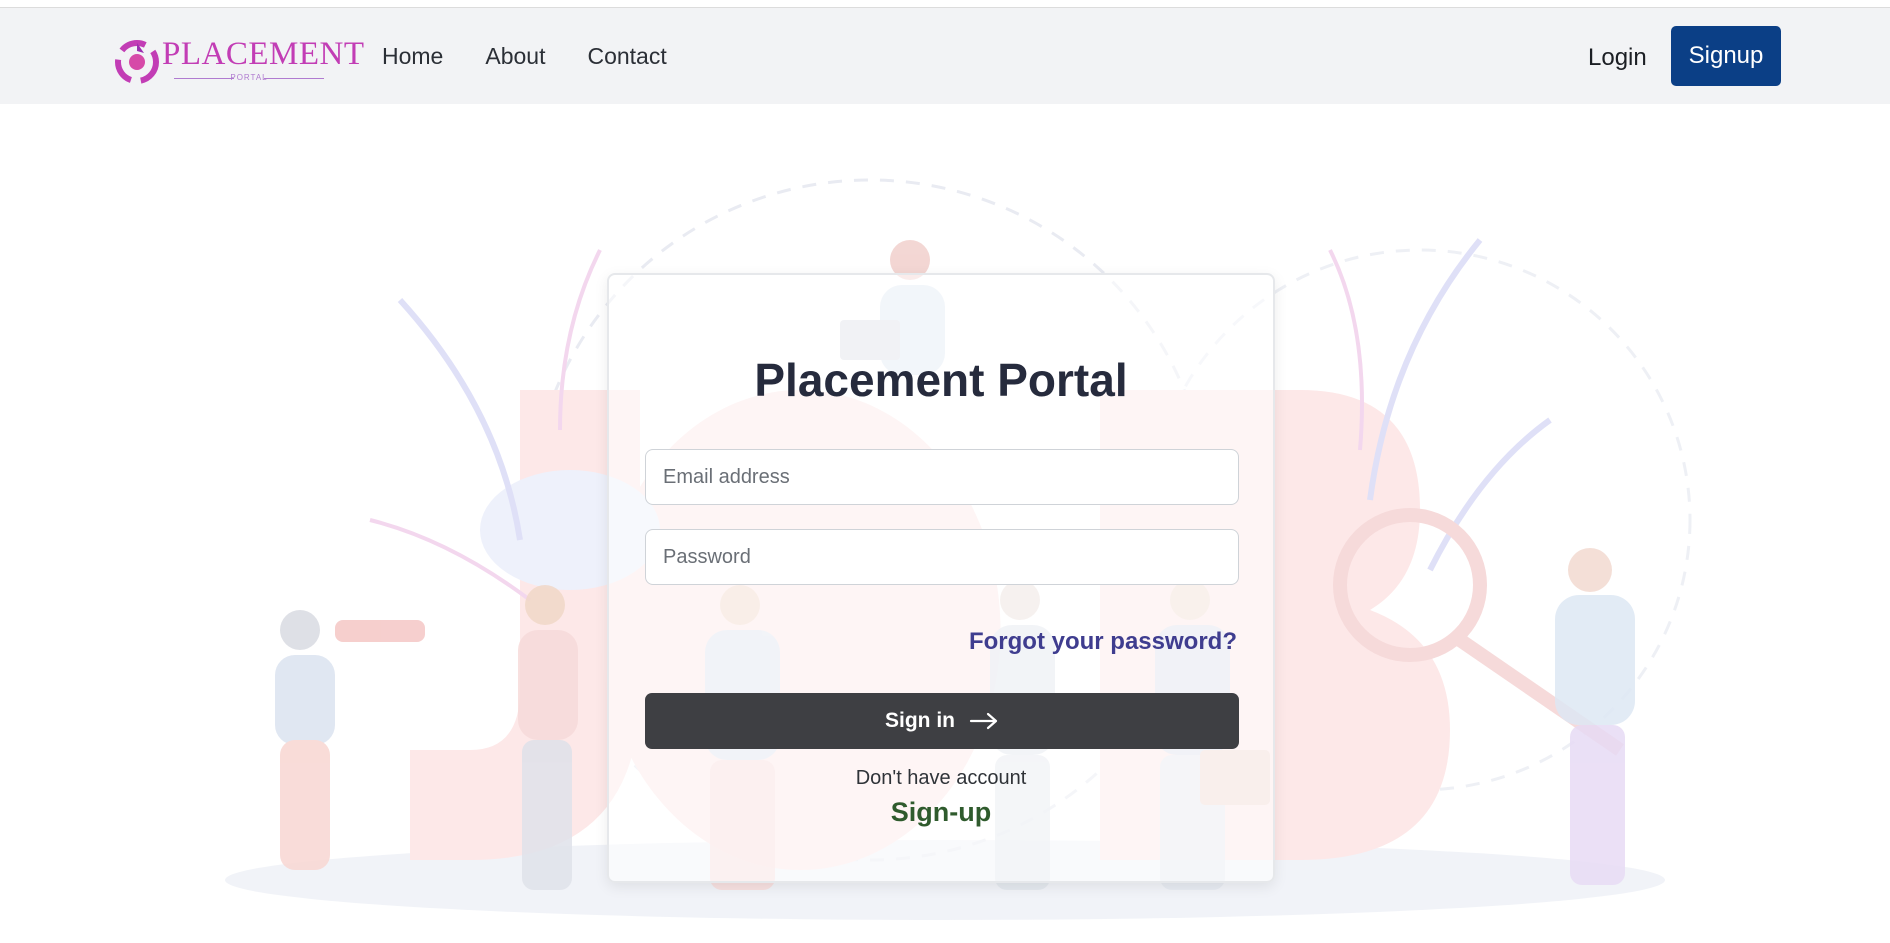  What do you see at coordinates (941, 778) in the screenshot?
I see `no-account-text: Don't have account` at bounding box center [941, 778].